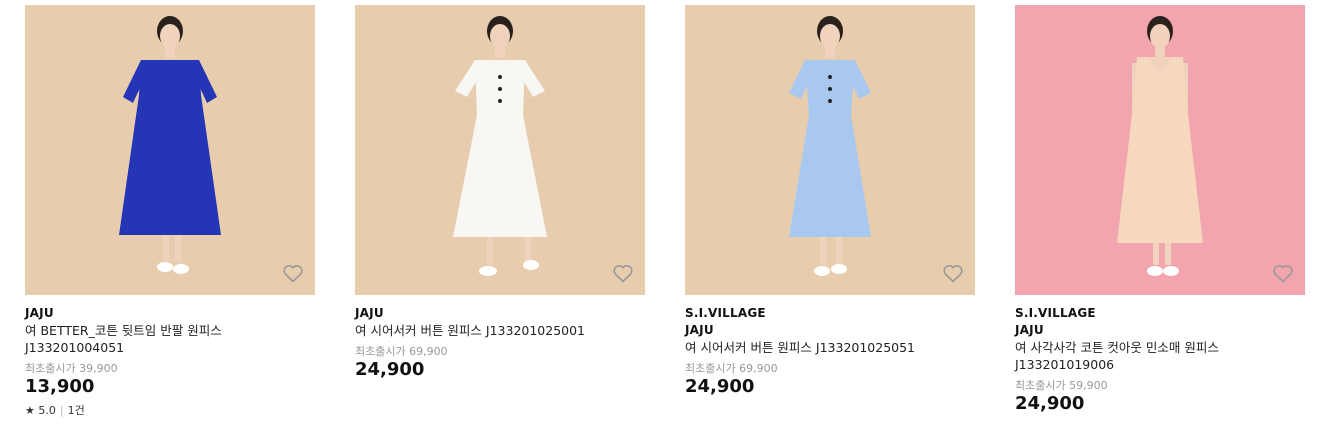  Describe the element at coordinates (170, 411) in the screenshot. I see `rating-summary: ★ 5.0 | 1건` at that location.